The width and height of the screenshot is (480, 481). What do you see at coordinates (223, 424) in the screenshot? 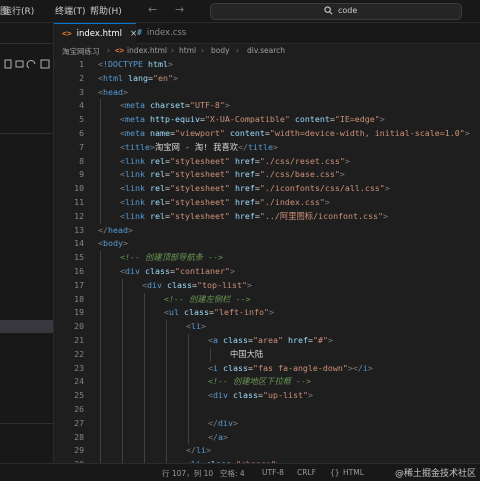
I see `code-line: </div>` at bounding box center [223, 424].